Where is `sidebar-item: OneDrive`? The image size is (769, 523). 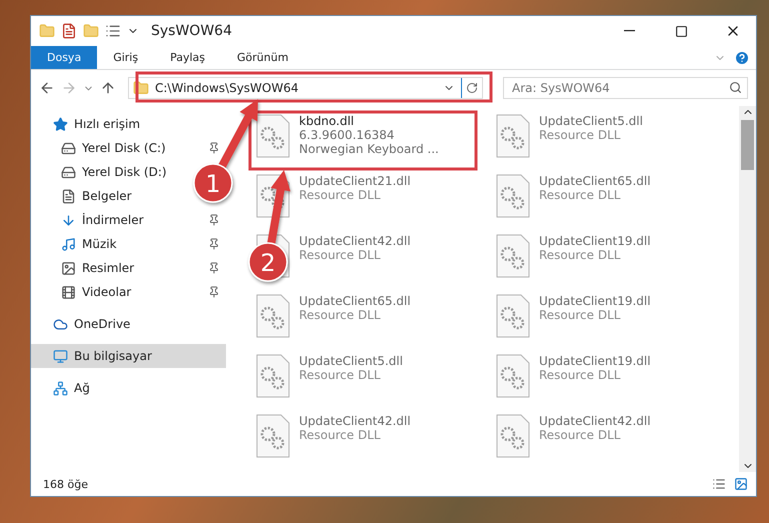
sidebar-item: OneDrive is located at coordinates (83, 324).